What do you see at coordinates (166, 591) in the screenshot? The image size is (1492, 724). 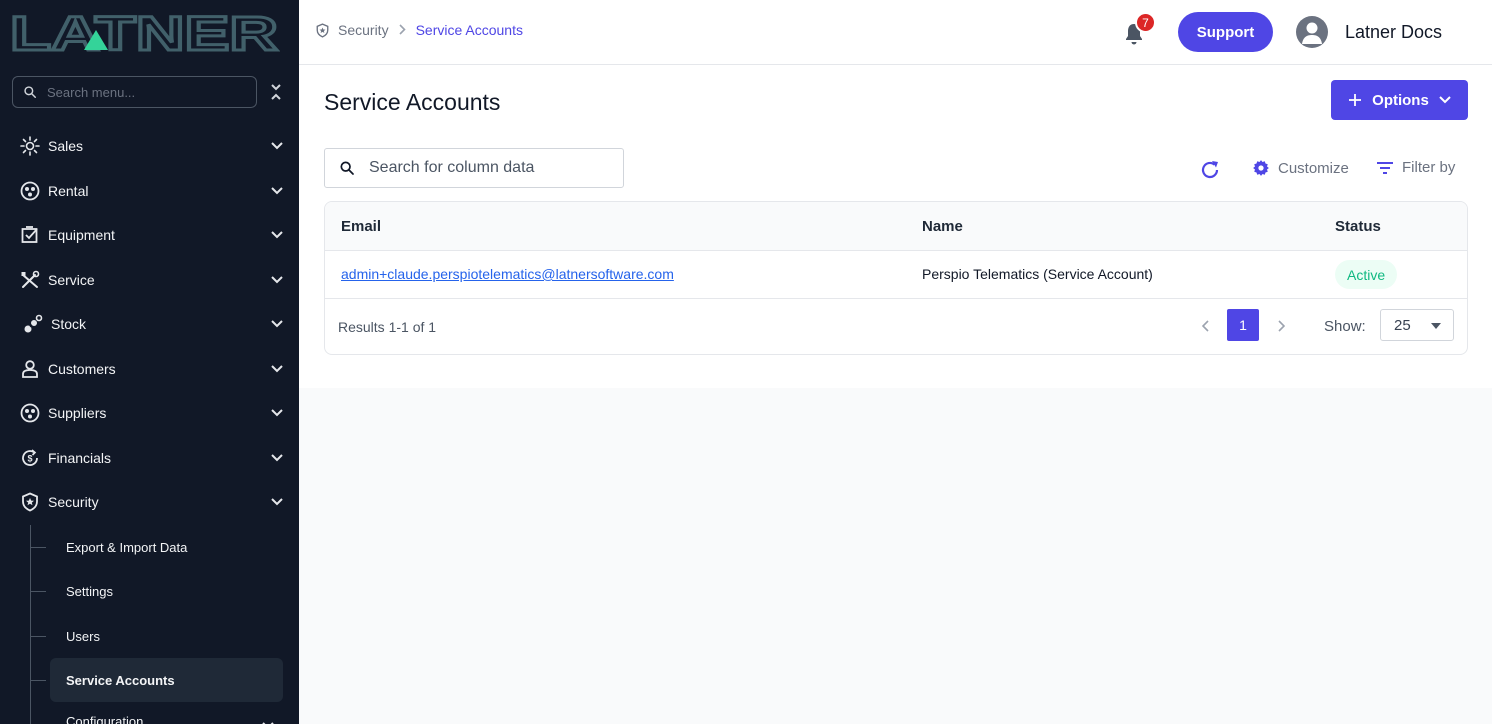 I see `sidebar-subitem-settings: Settings` at bounding box center [166, 591].